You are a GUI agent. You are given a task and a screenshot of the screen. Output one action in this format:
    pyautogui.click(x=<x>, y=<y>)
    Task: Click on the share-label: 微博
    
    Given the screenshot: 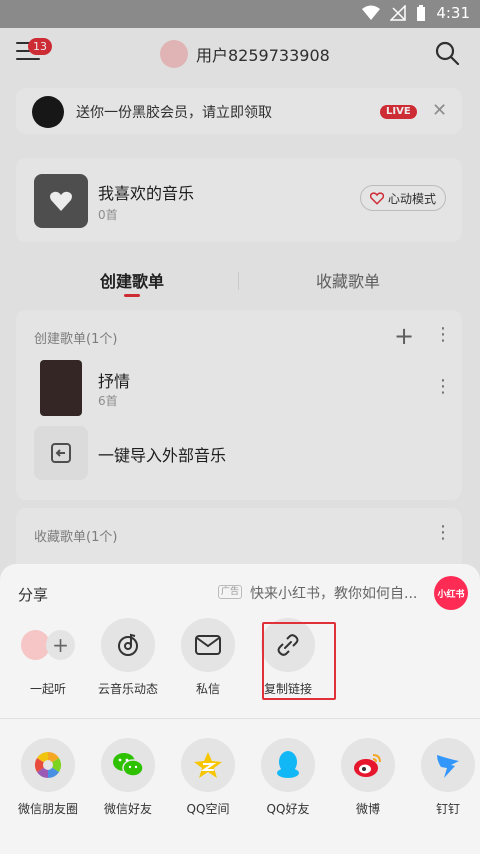 What is the action you would take?
    pyautogui.click(x=367, y=809)
    